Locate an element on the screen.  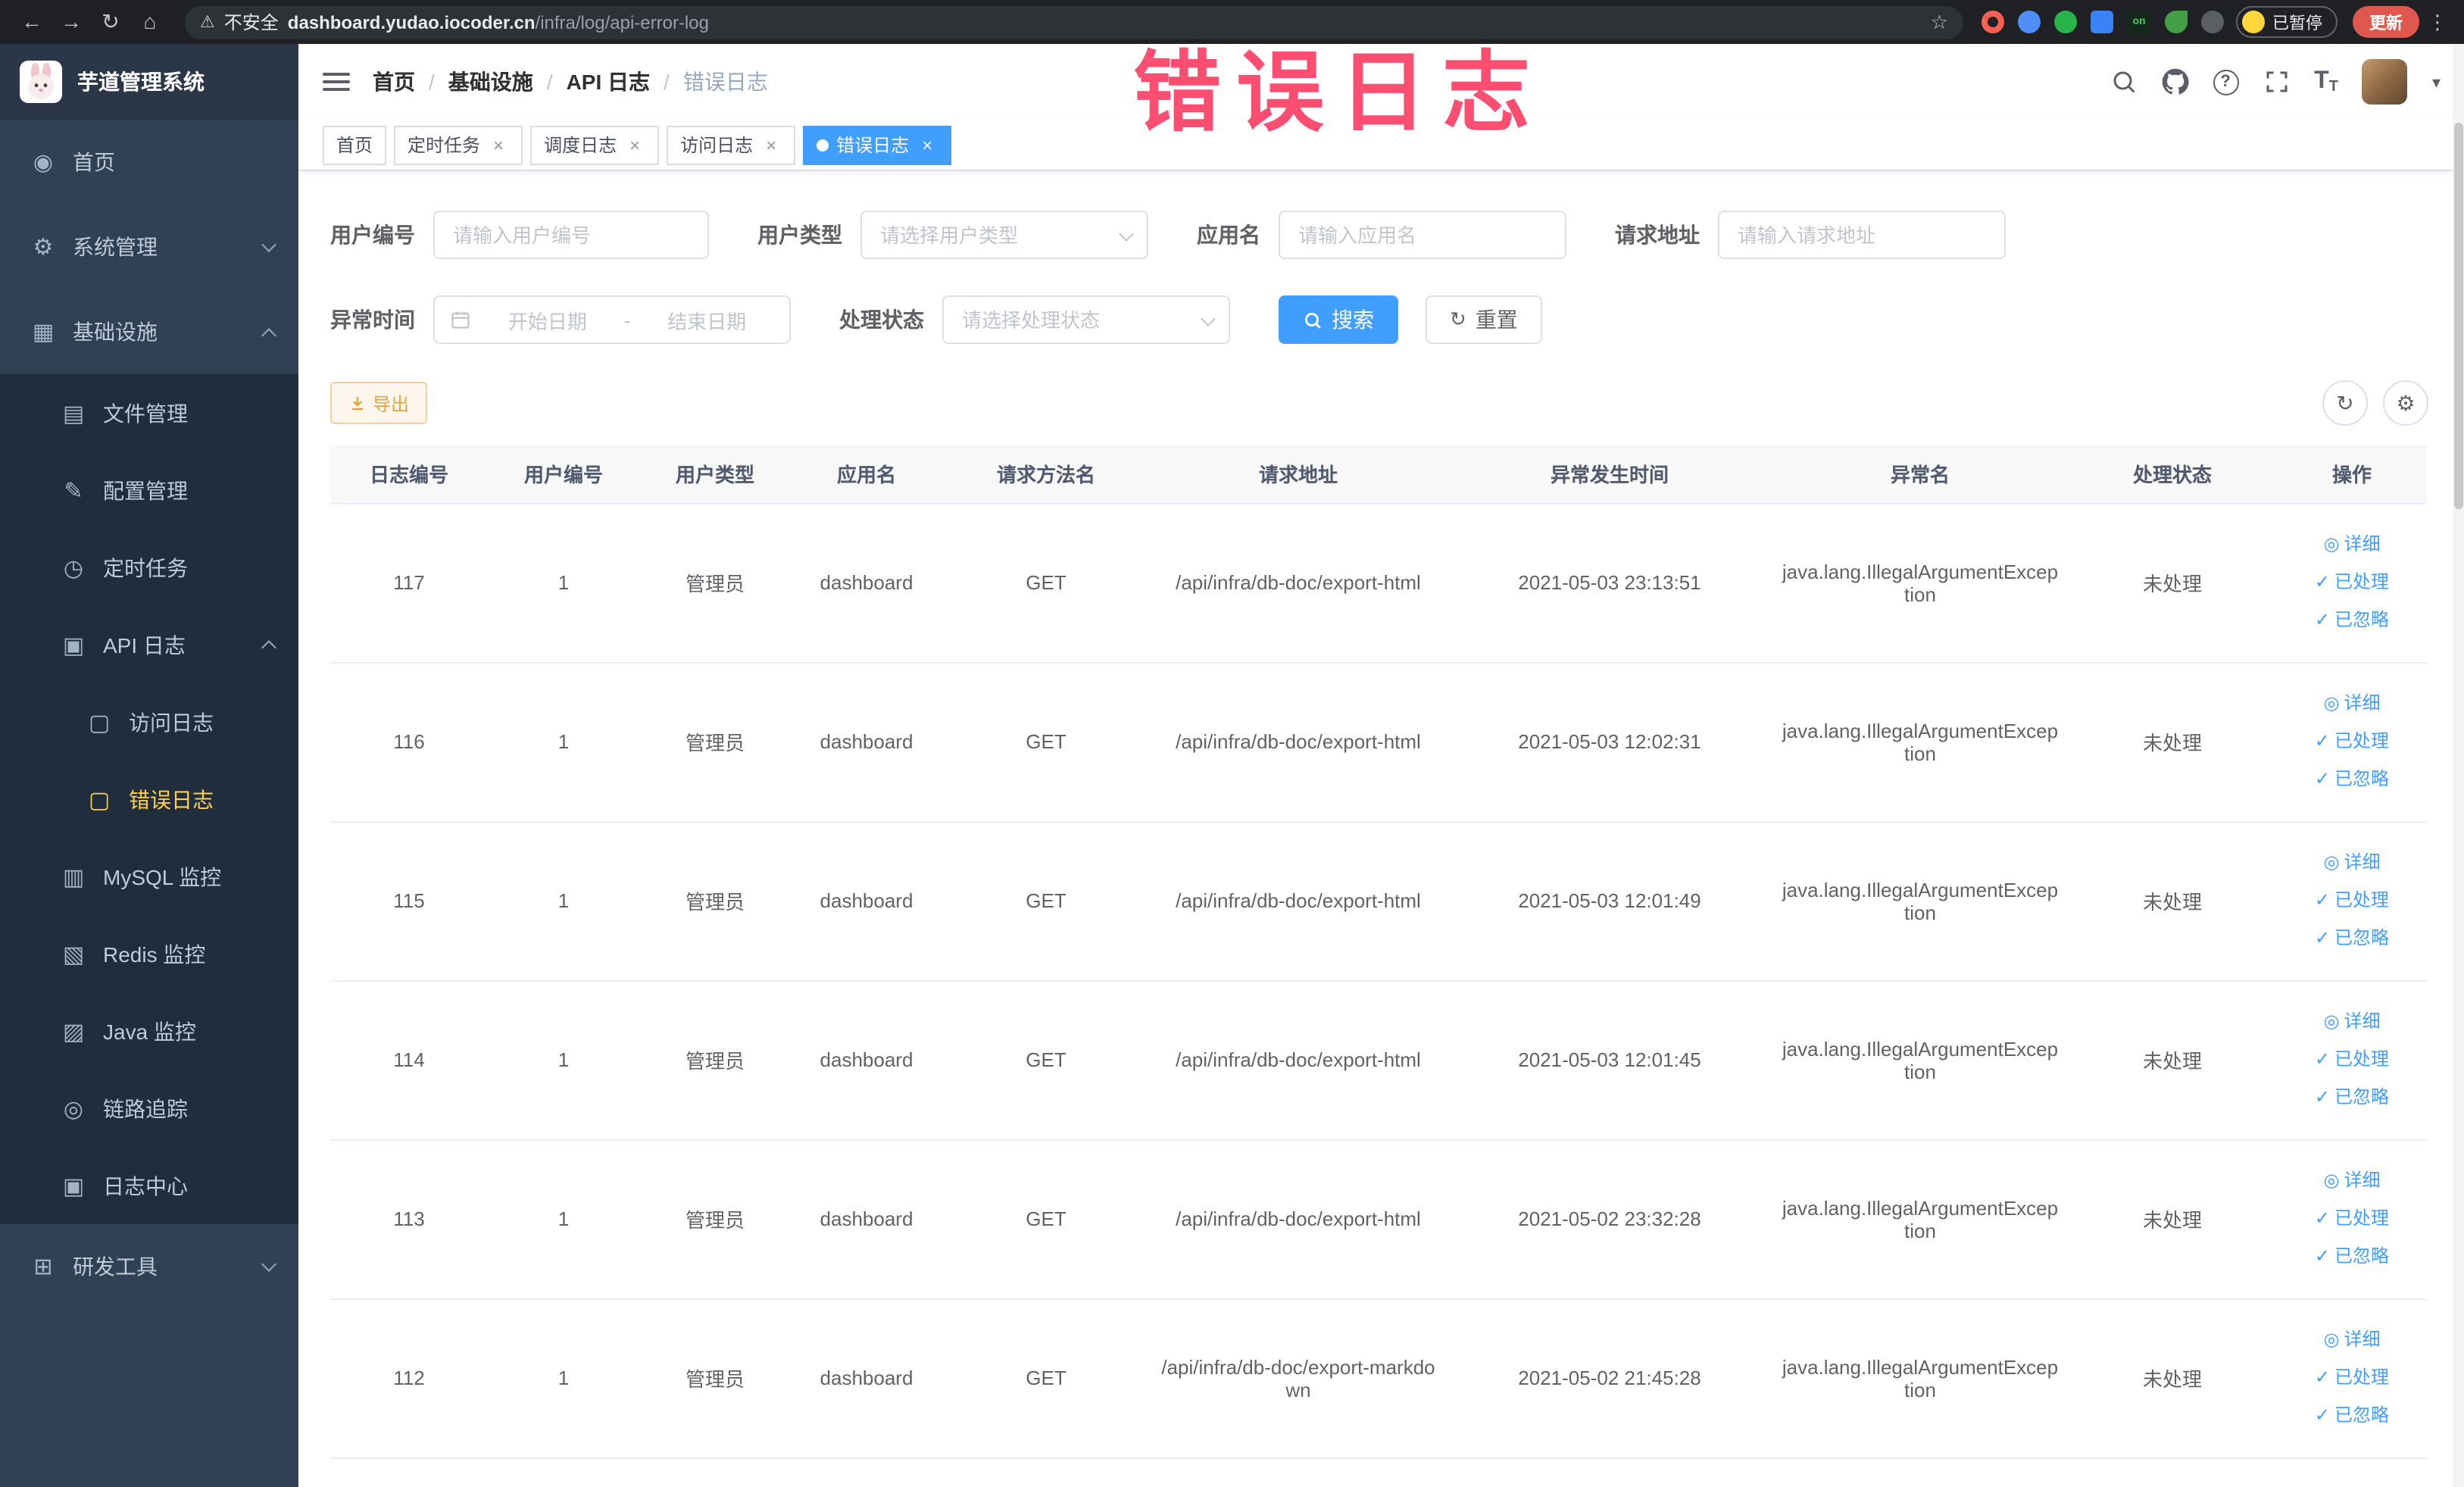
forward-icon: → is located at coordinates (71, 22).